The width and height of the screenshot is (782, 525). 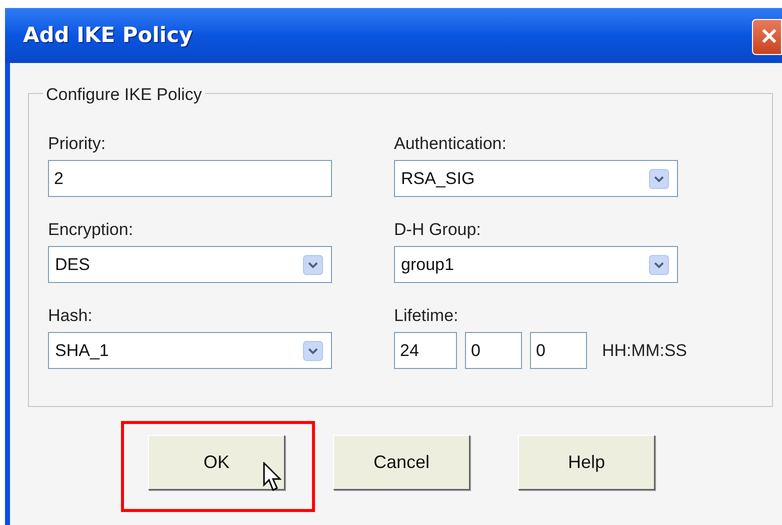 I want to click on field-label: Priority:, so click(x=77, y=144).